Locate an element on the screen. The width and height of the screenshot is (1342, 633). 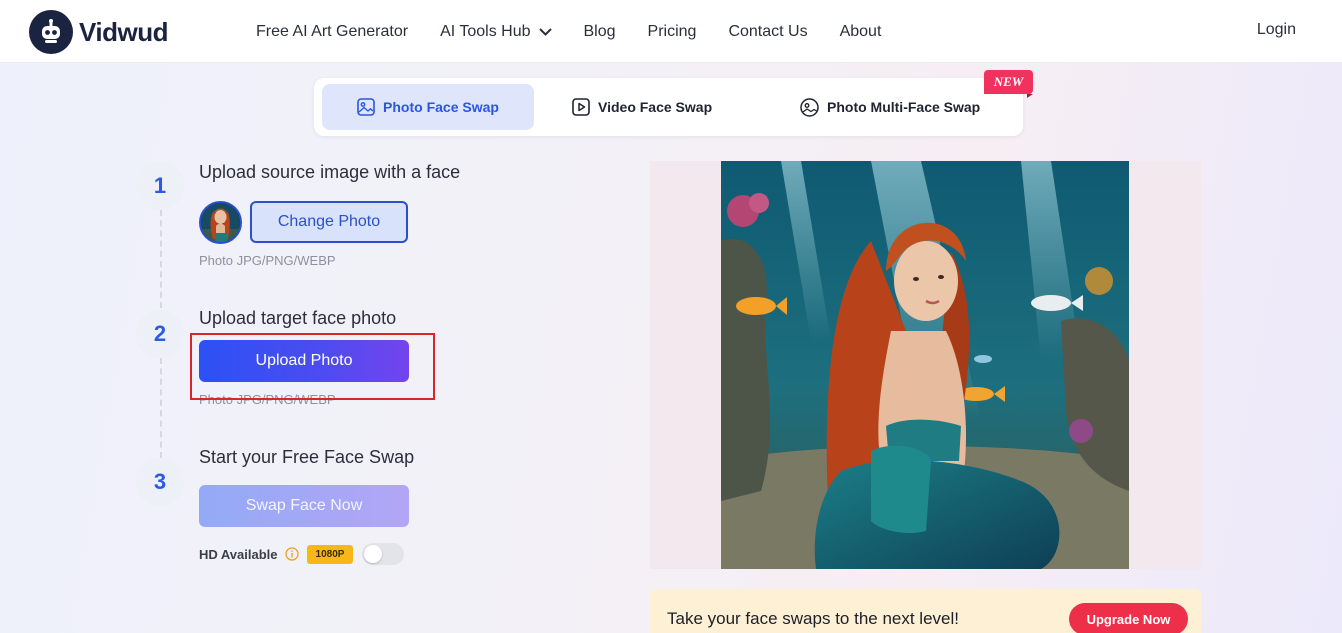
info-icon is located at coordinates (291, 554).